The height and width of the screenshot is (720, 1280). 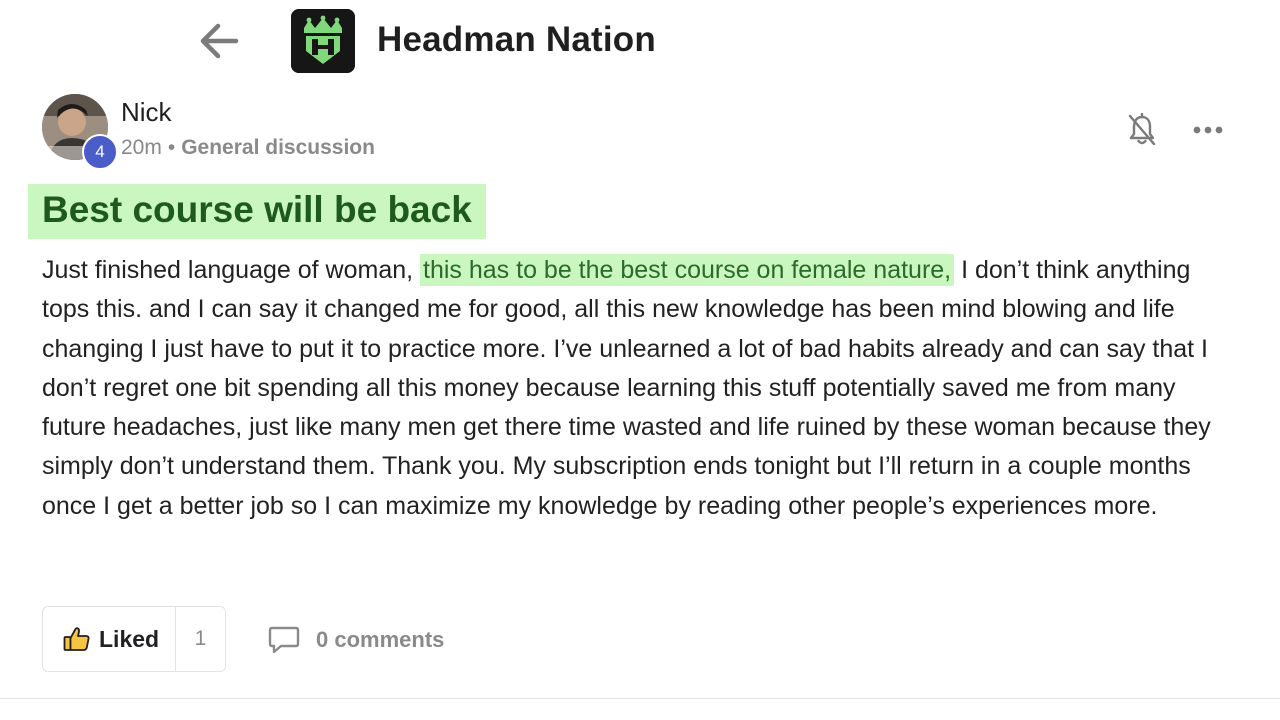 What do you see at coordinates (146, 112) in the screenshot?
I see `author-name: Nick` at bounding box center [146, 112].